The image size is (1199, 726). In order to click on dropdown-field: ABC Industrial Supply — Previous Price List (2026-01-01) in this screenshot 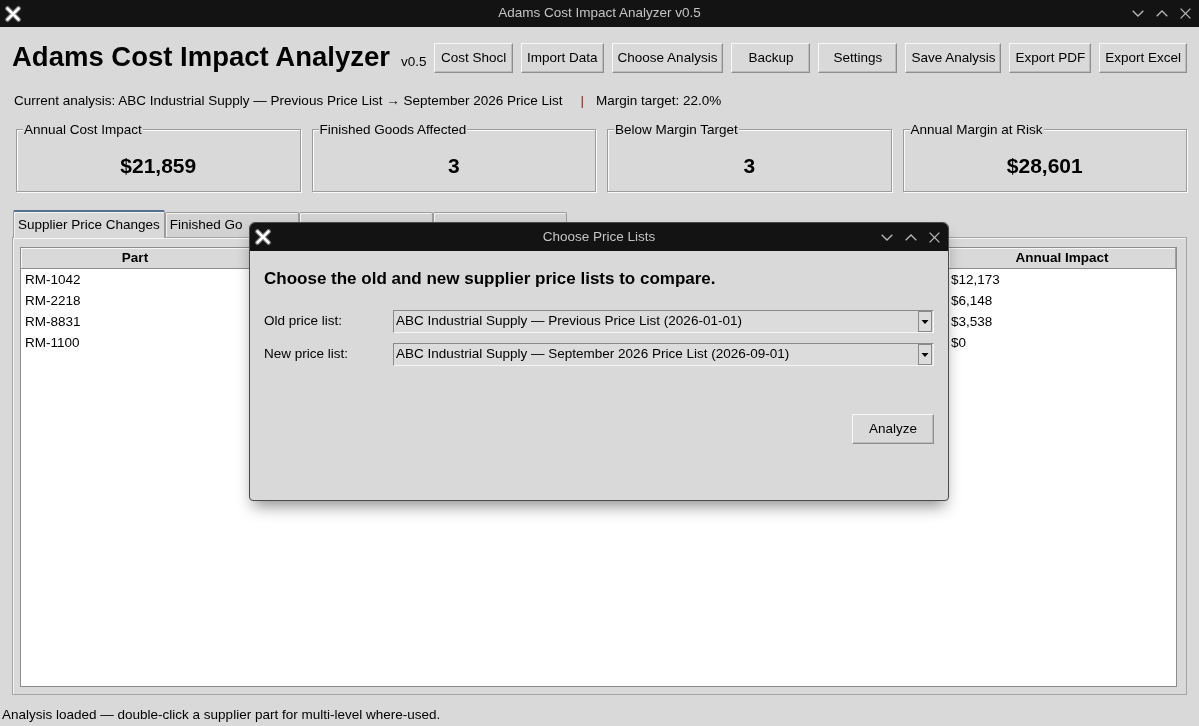, I will do `click(663, 321)`.